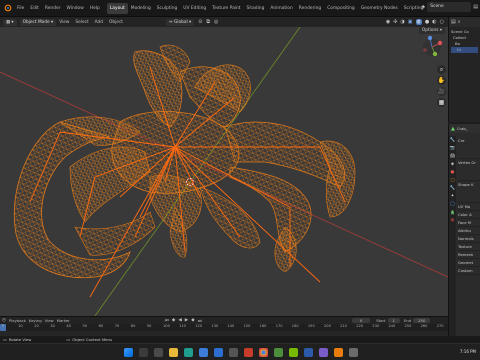 Image resolution: width=480 pixels, height=360 pixels. What do you see at coordinates (216, 22) in the screenshot?
I see `proportional-edit-icon: ◎` at bounding box center [216, 22].